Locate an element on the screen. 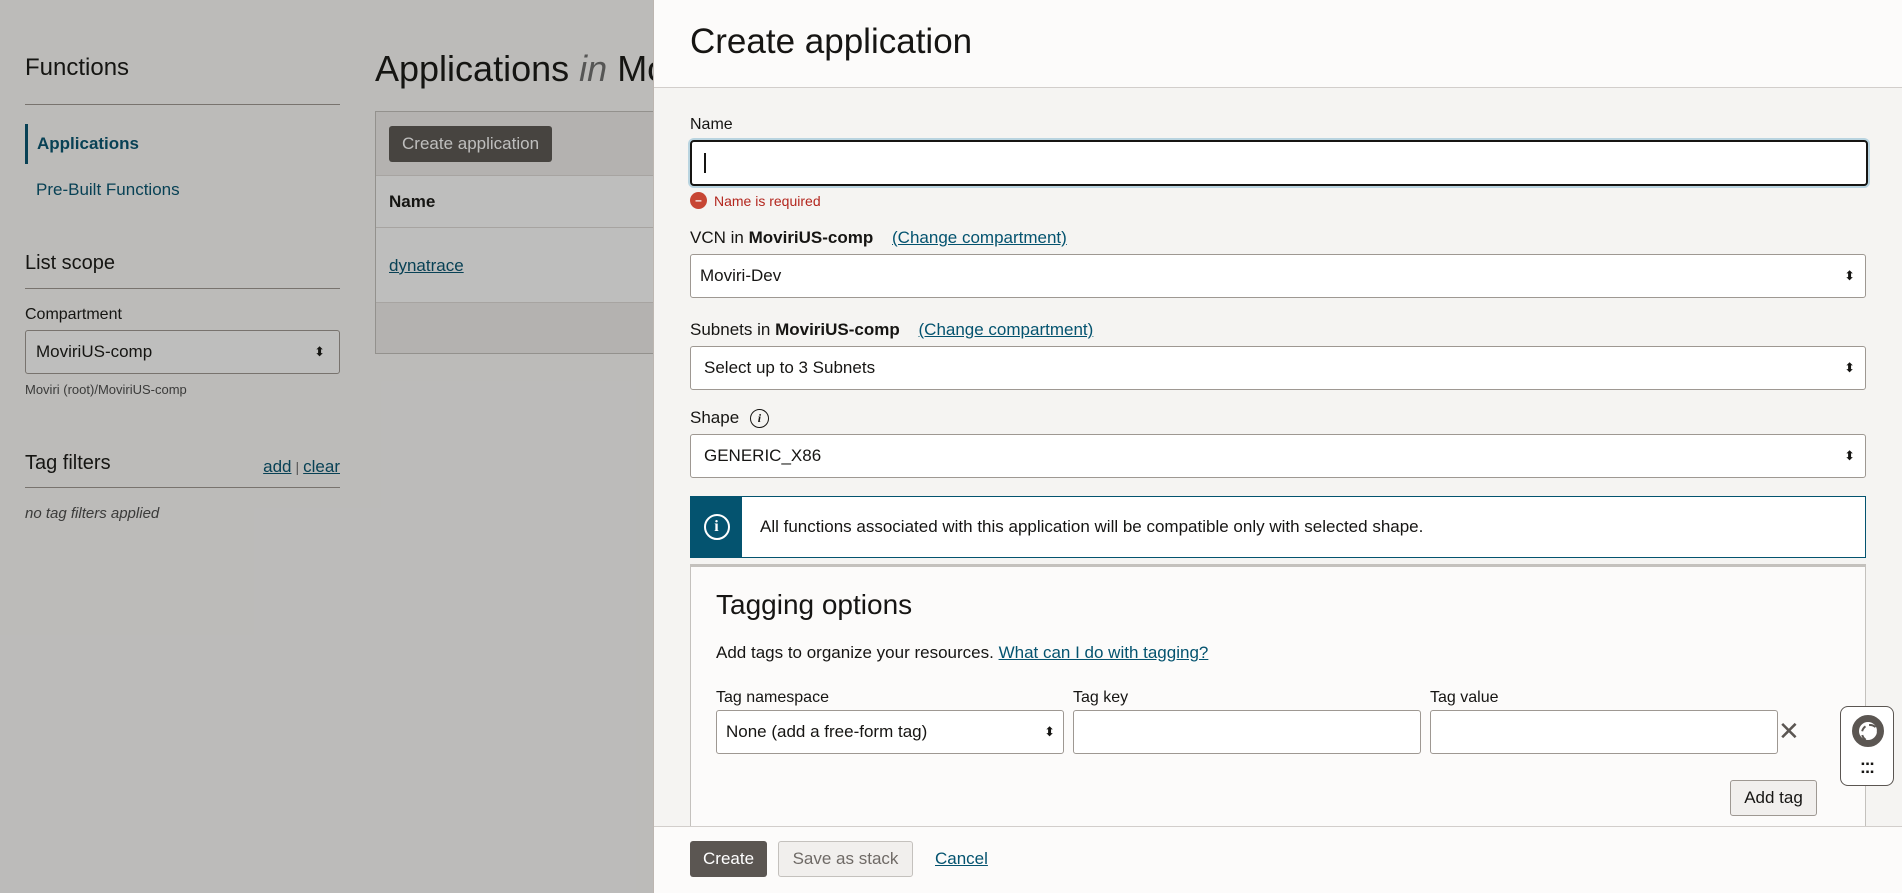  vcn-select: Moviri-Dev ⬍ is located at coordinates (1278, 276).